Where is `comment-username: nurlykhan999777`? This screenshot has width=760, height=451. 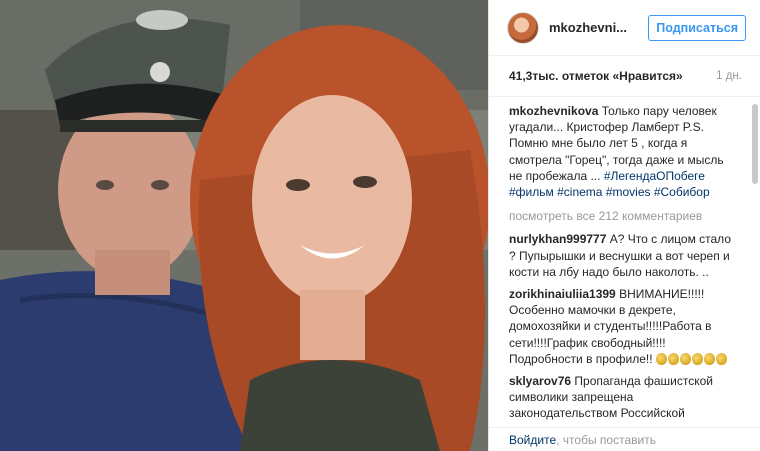 comment-username: nurlykhan999777 is located at coordinates (557, 239).